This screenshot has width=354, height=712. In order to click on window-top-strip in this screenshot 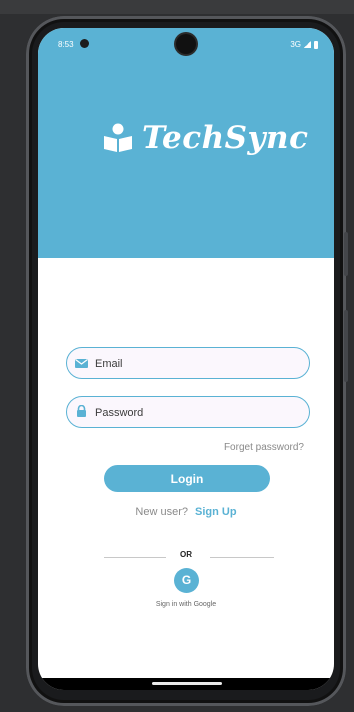, I will do `click(177, 7)`.